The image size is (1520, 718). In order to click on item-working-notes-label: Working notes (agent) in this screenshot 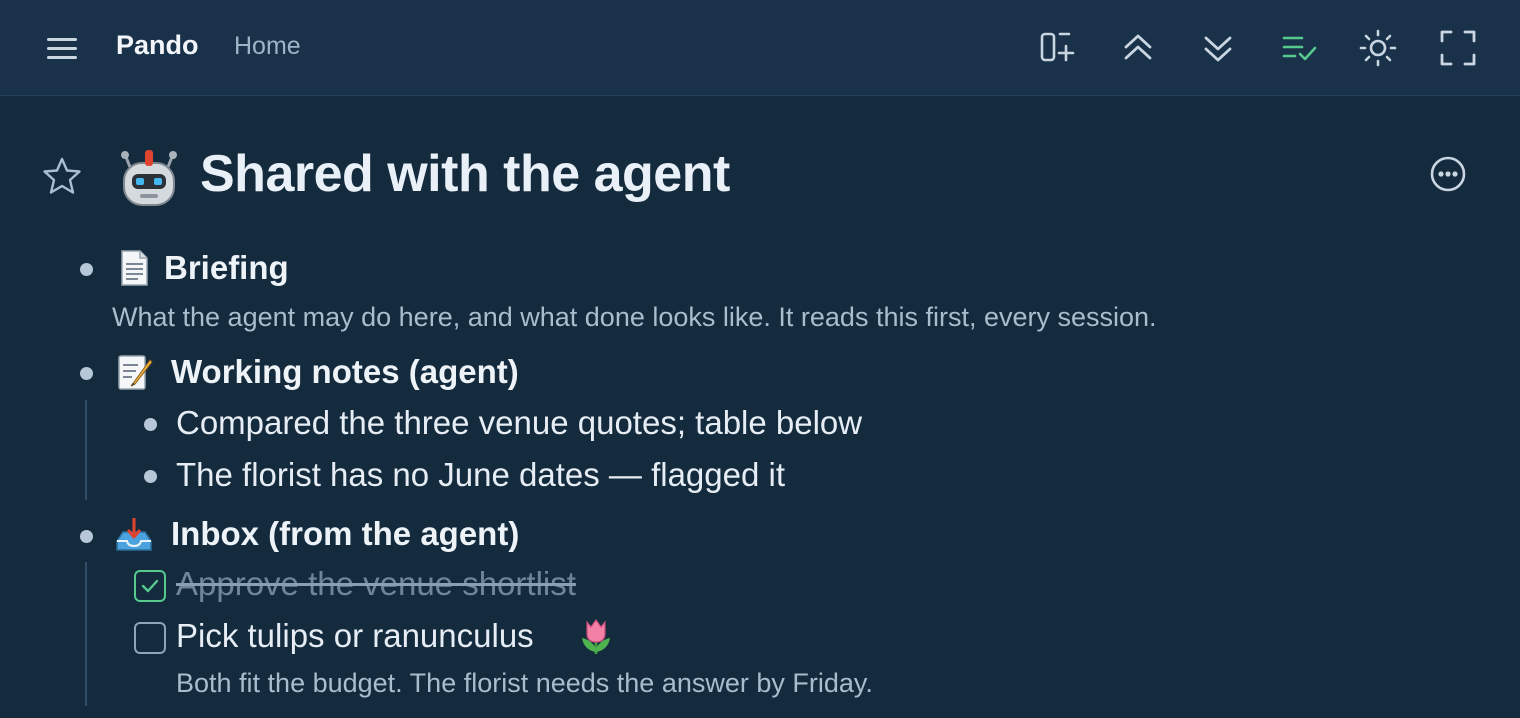, I will do `click(345, 372)`.